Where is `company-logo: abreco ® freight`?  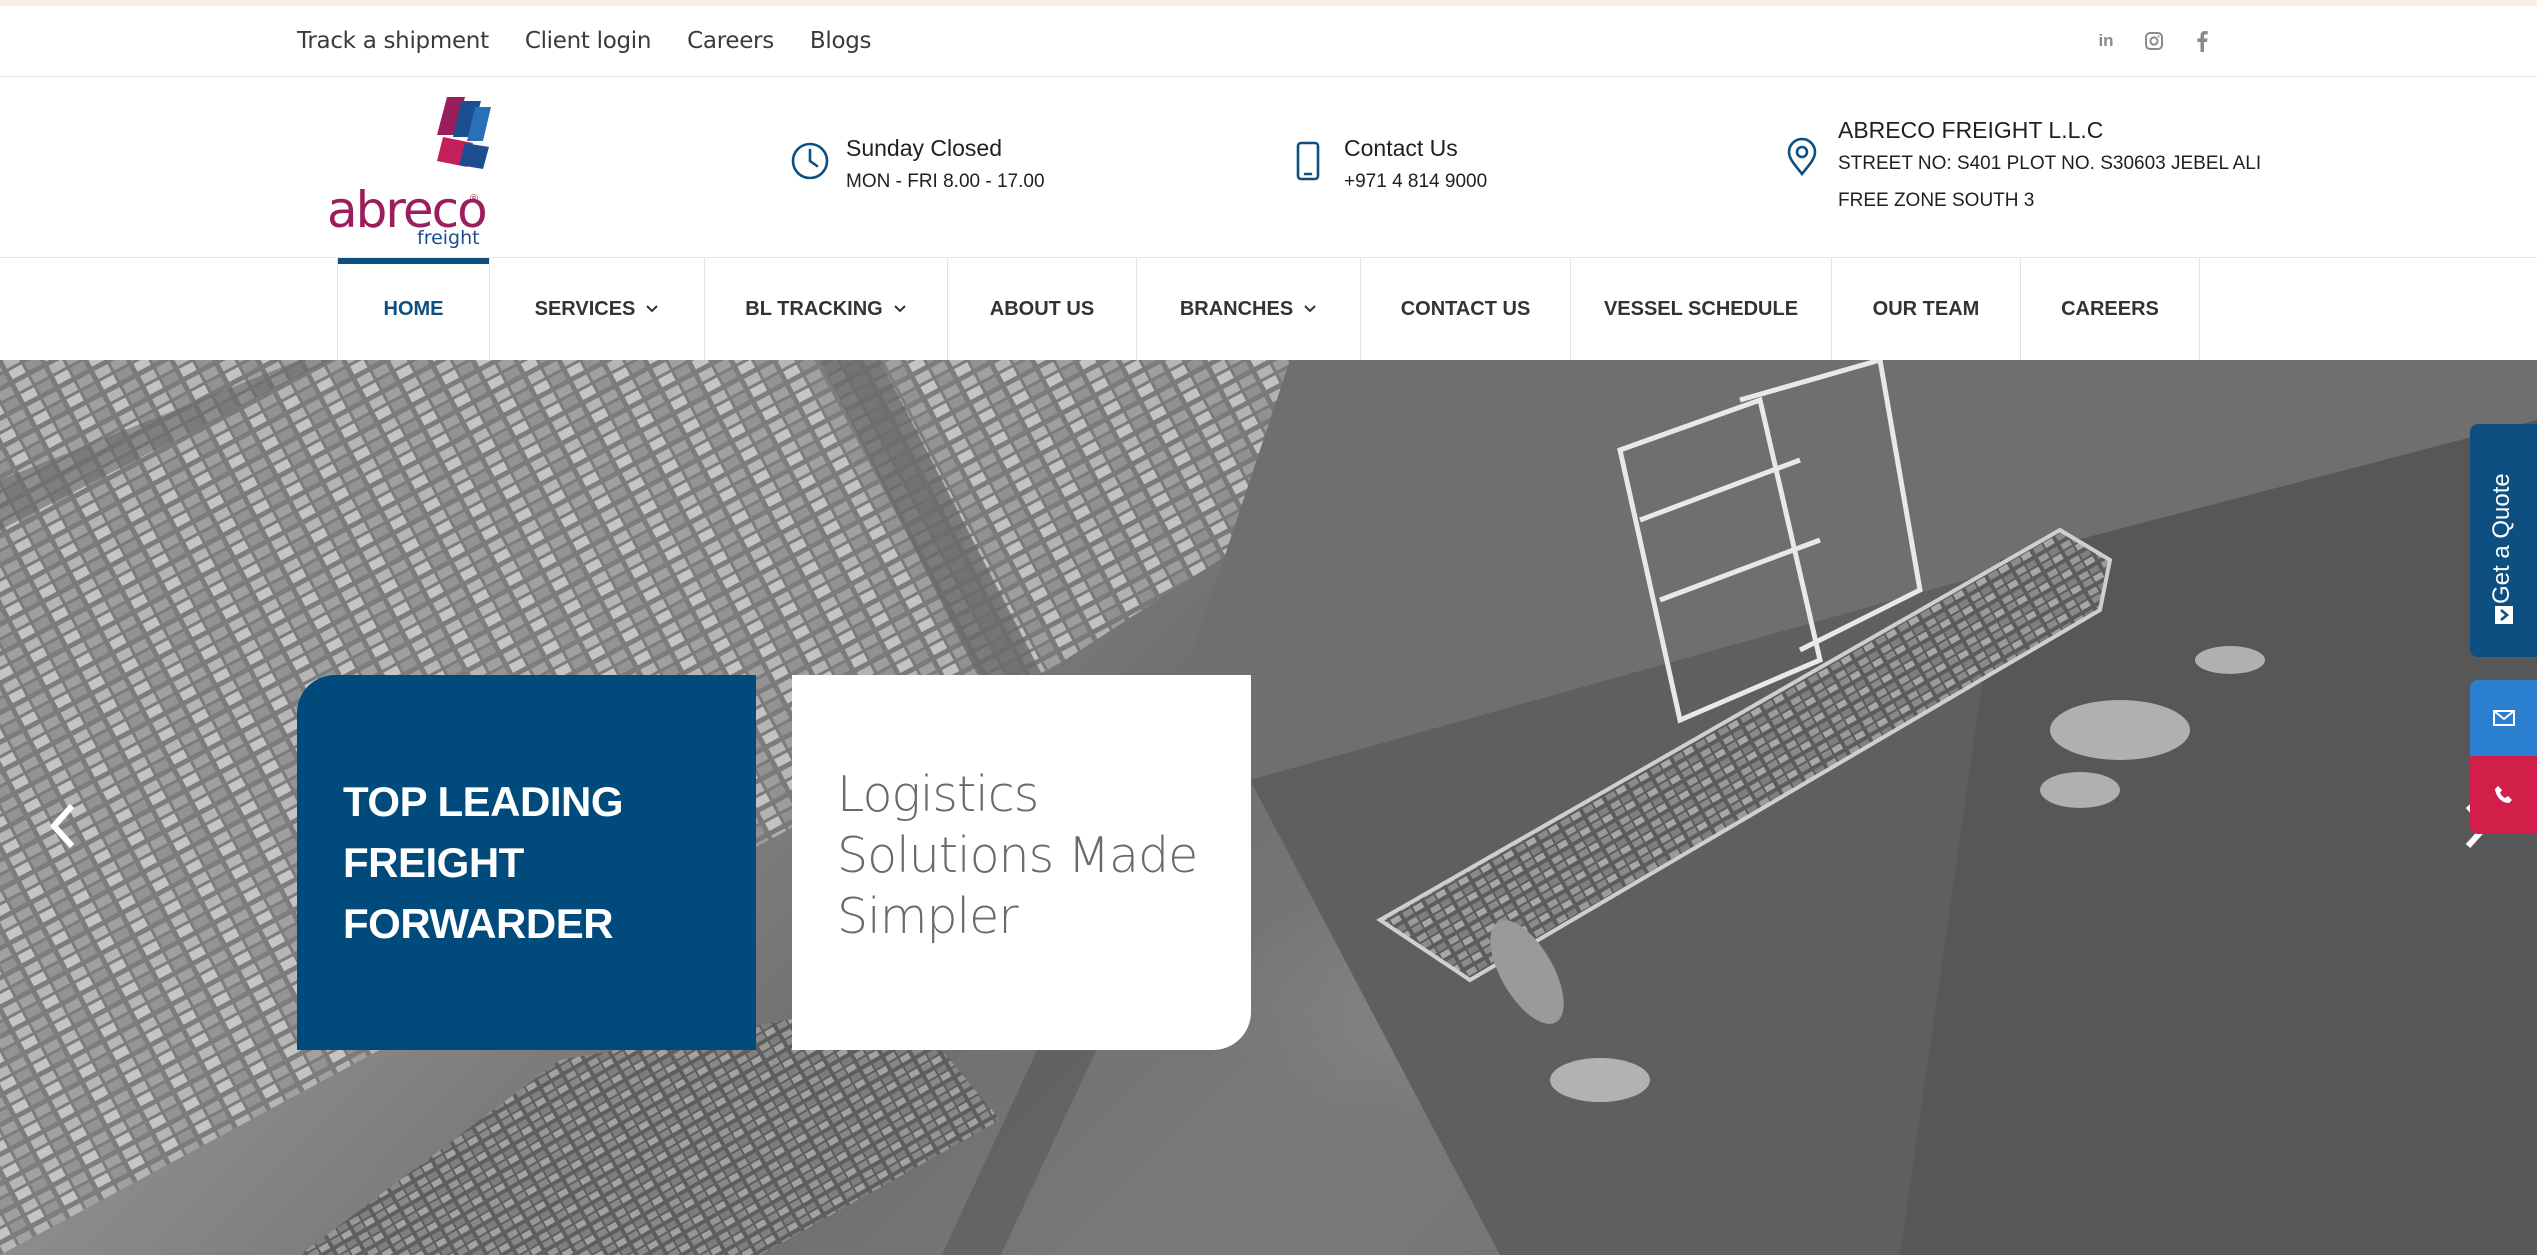 company-logo: abreco ® freight is located at coordinates (415, 172).